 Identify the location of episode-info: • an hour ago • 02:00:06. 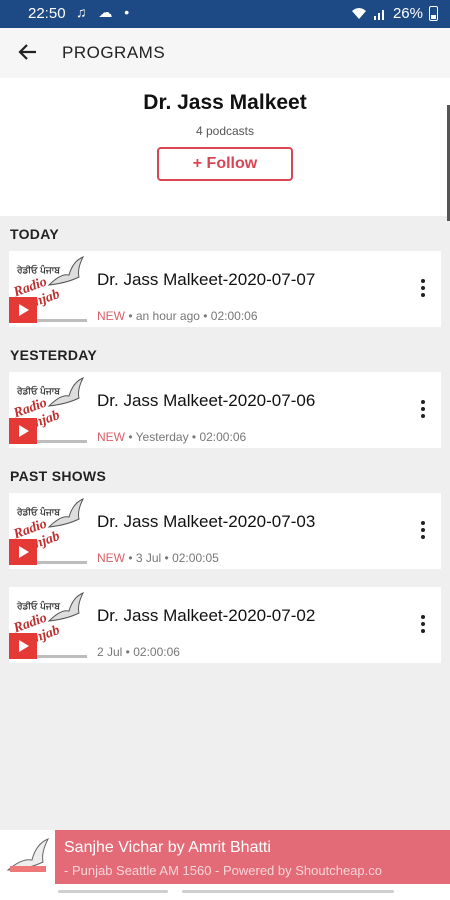
(191, 316).